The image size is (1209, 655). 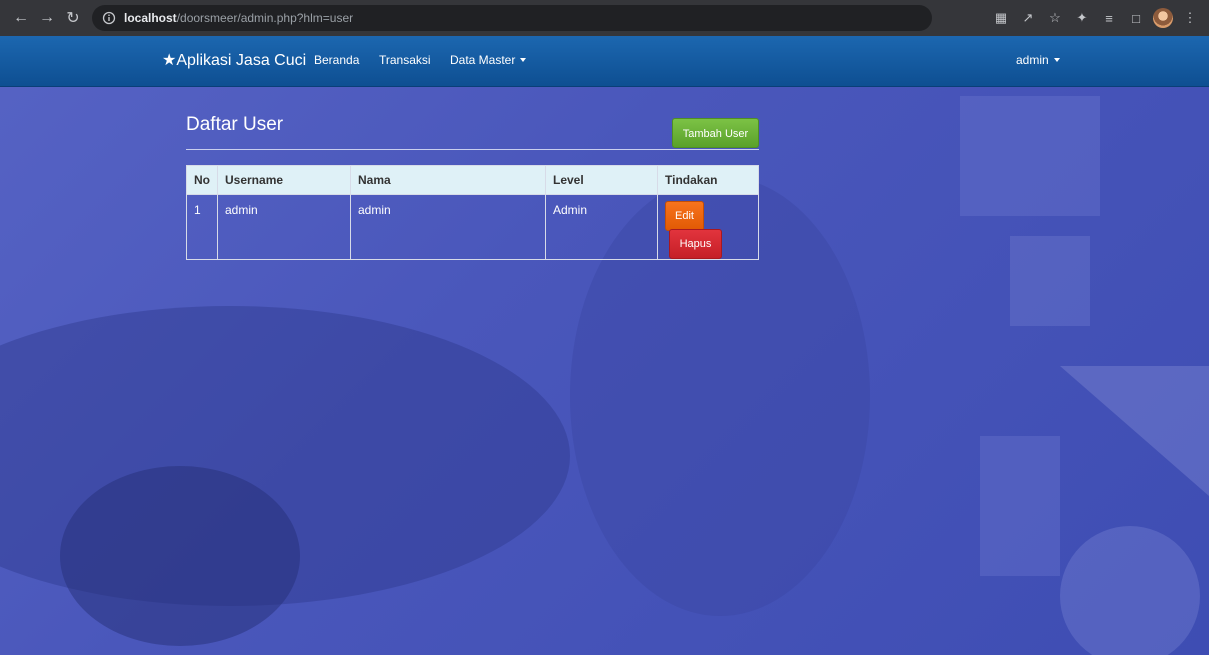 I want to click on add-user-button: Tambah User, so click(x=715, y=133).